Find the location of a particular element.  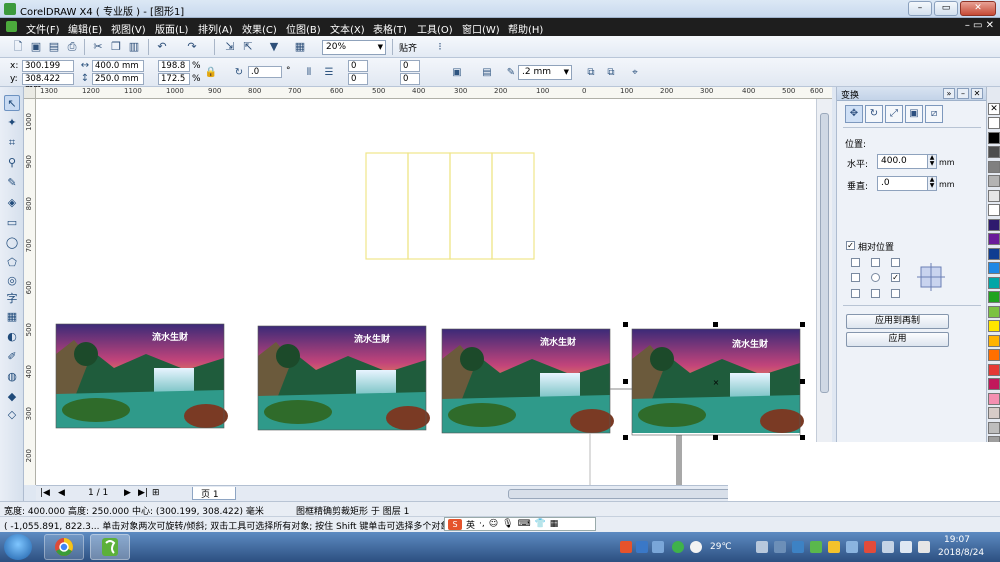

menu-text: 文本(X) is located at coordinates (347, 28).